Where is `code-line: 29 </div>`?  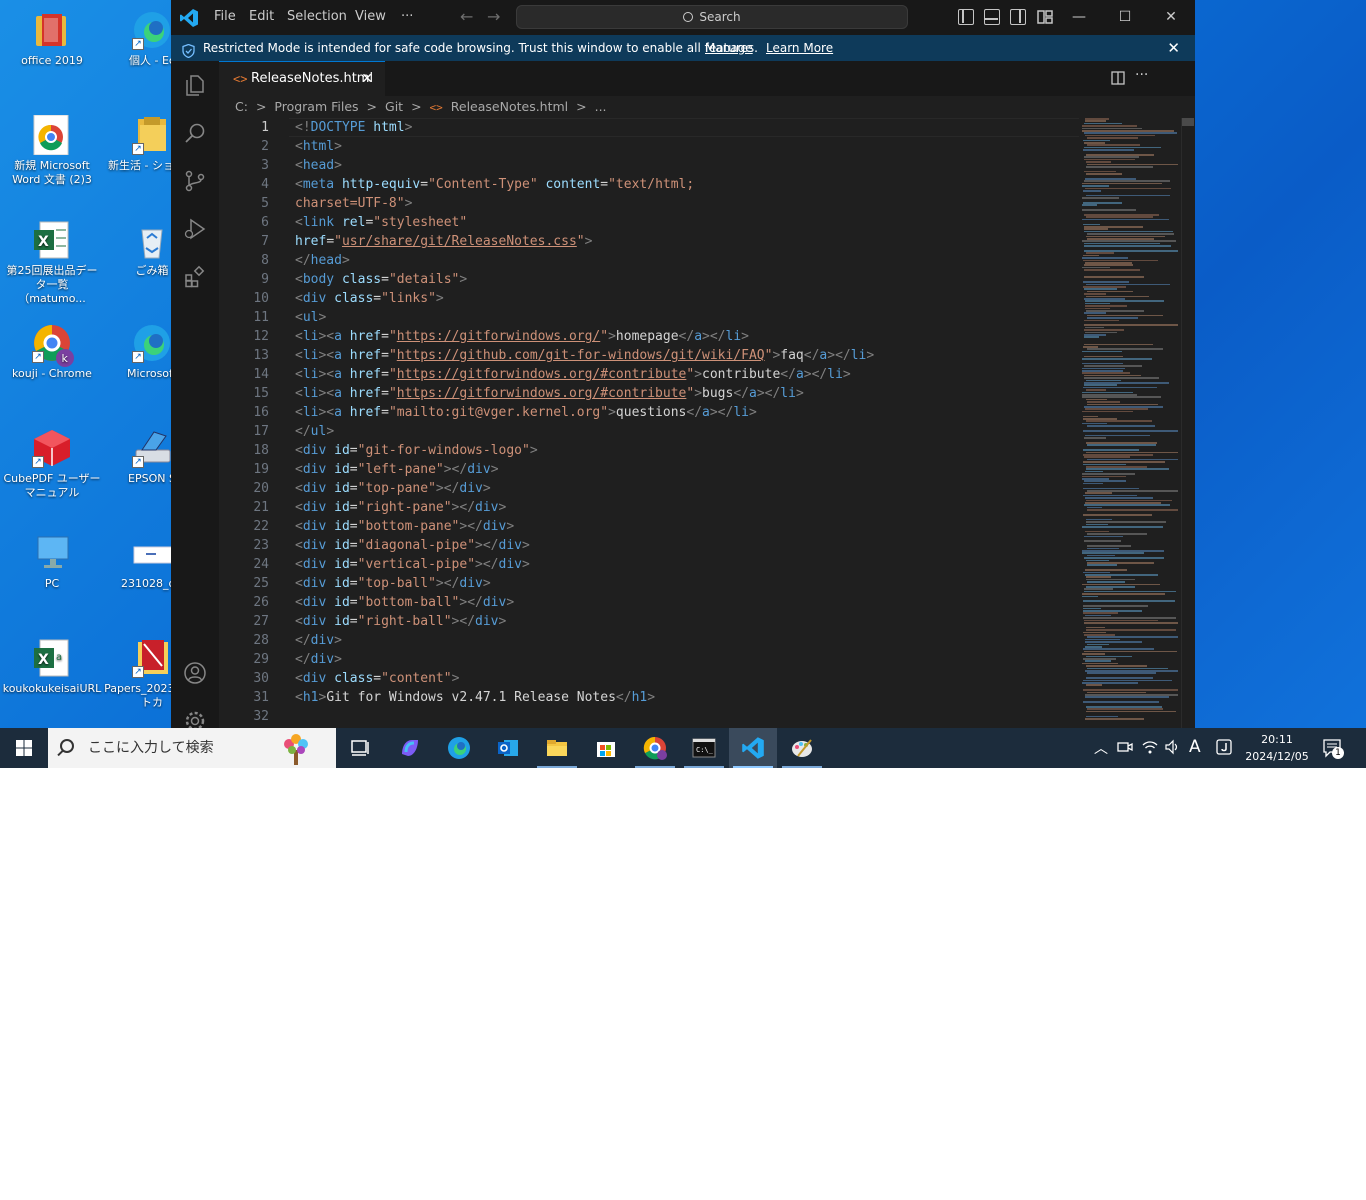
code-line: 29 </div> is located at coordinates (669, 659).